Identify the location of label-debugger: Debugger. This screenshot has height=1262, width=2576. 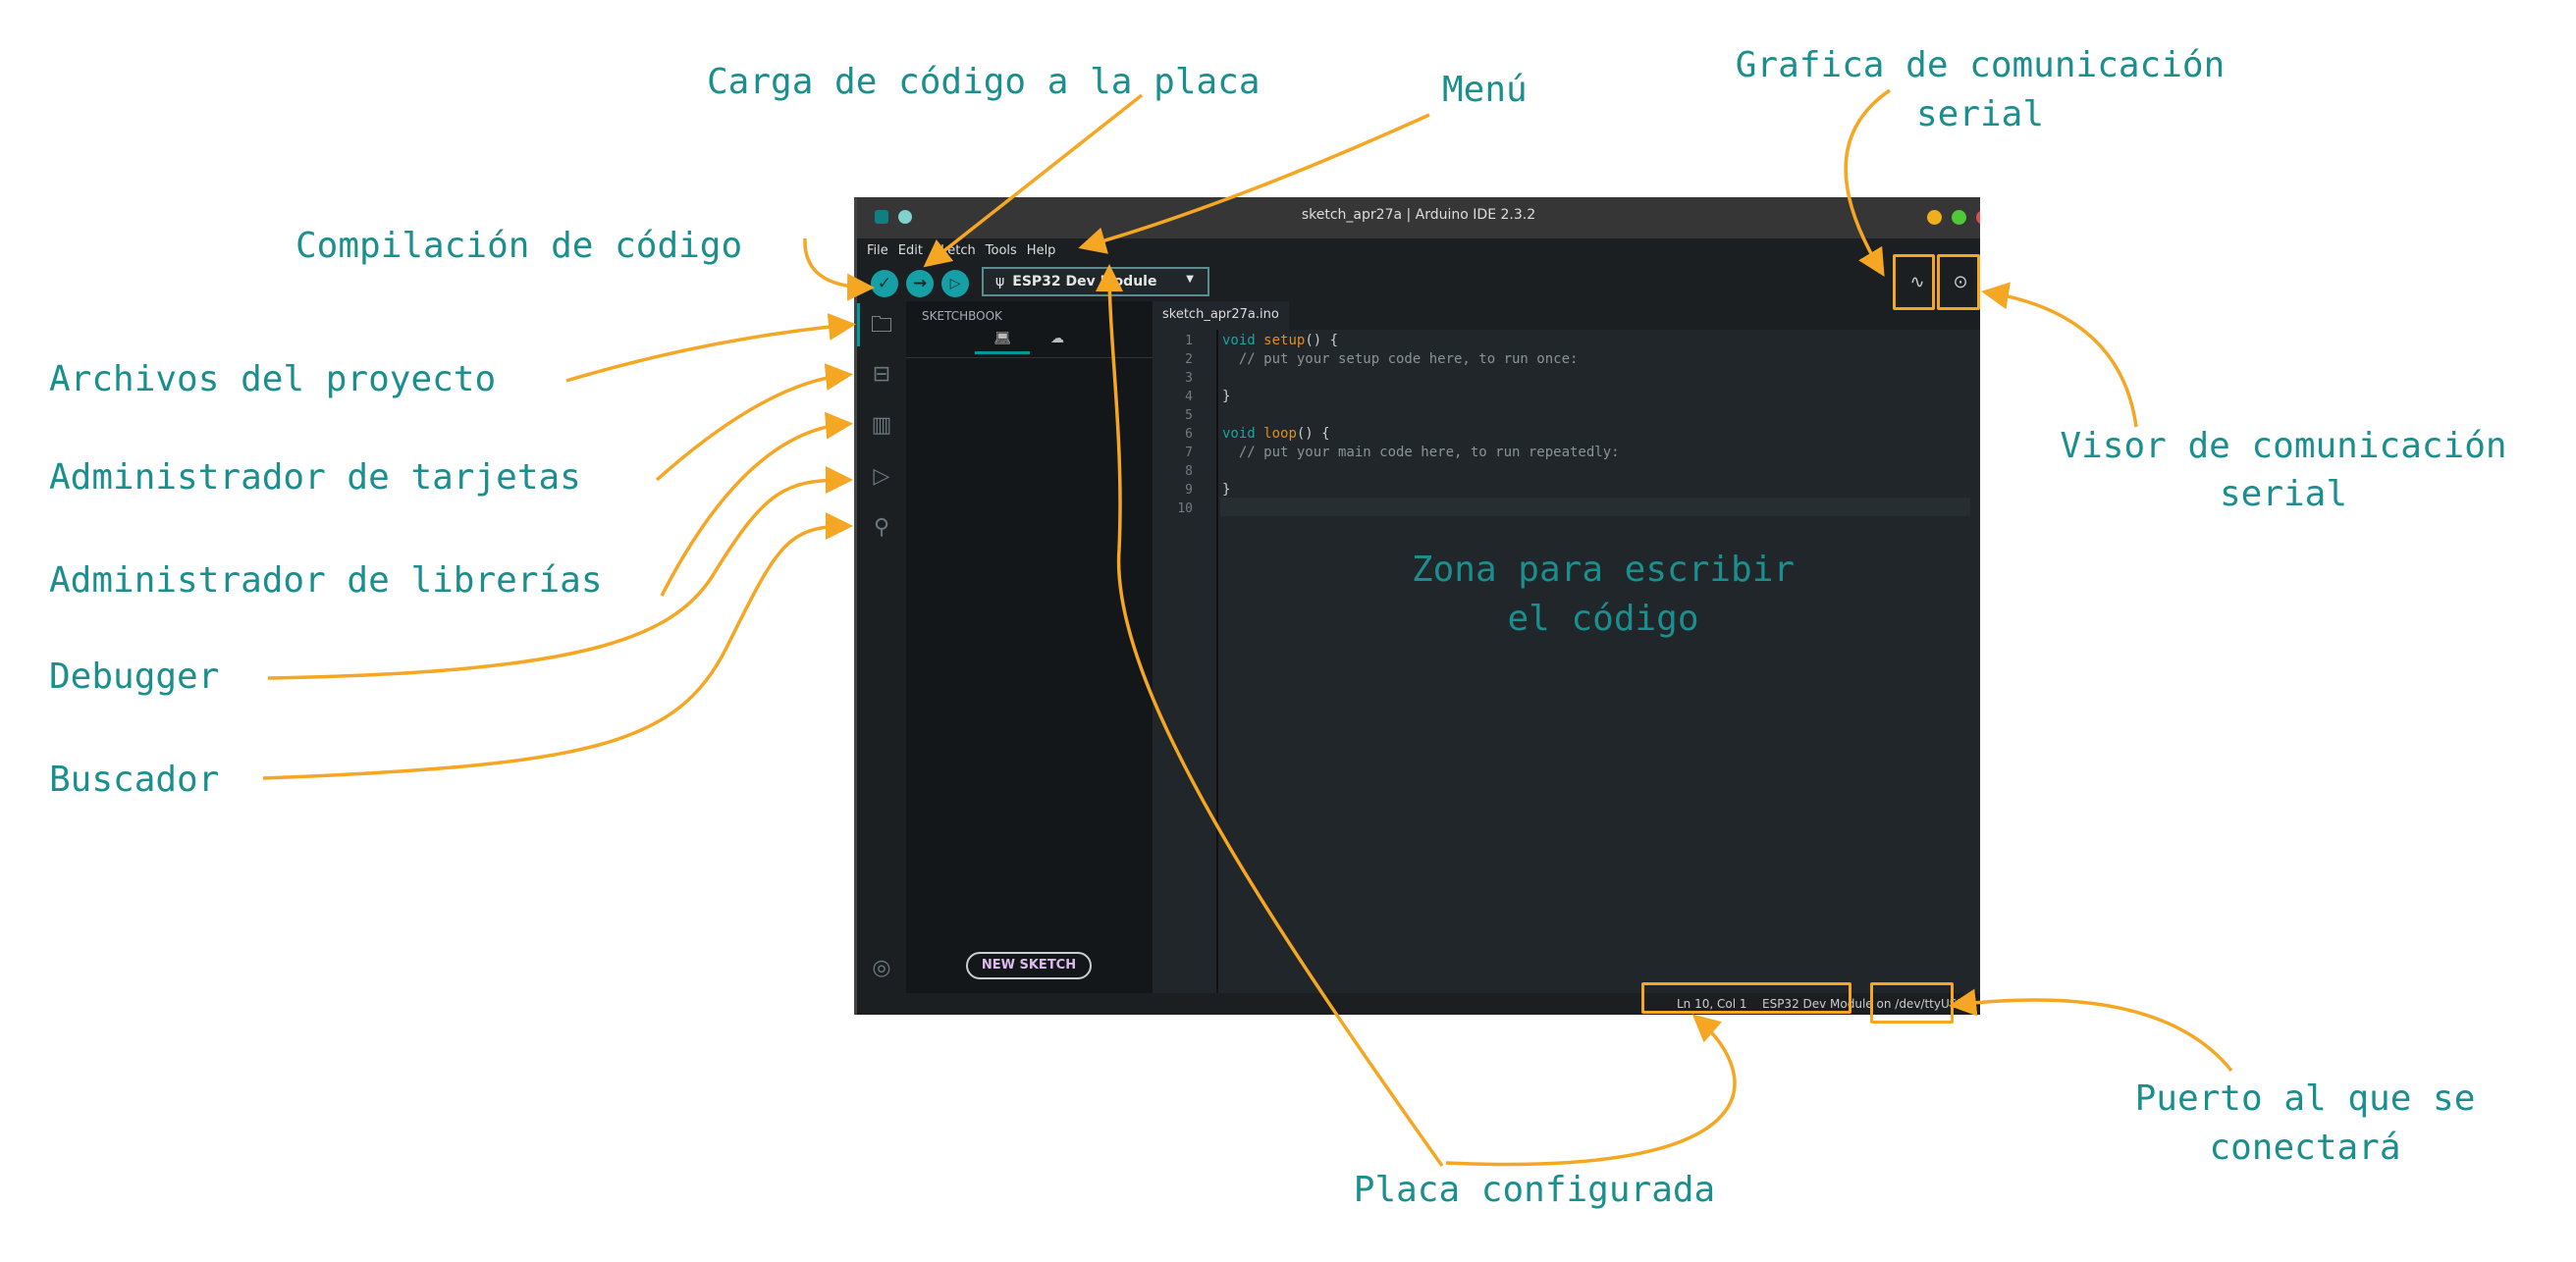
(134, 677).